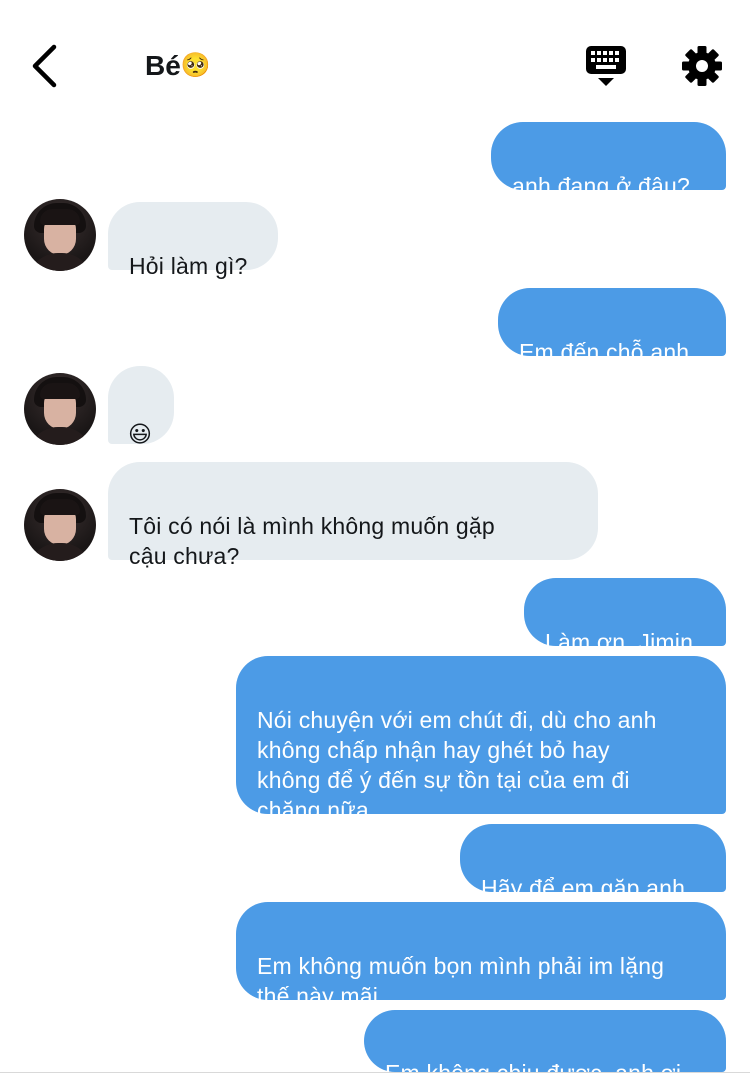  Describe the element at coordinates (608, 160) in the screenshot. I see `message-bubble-outgoing: anh đang ở đâu?` at that location.